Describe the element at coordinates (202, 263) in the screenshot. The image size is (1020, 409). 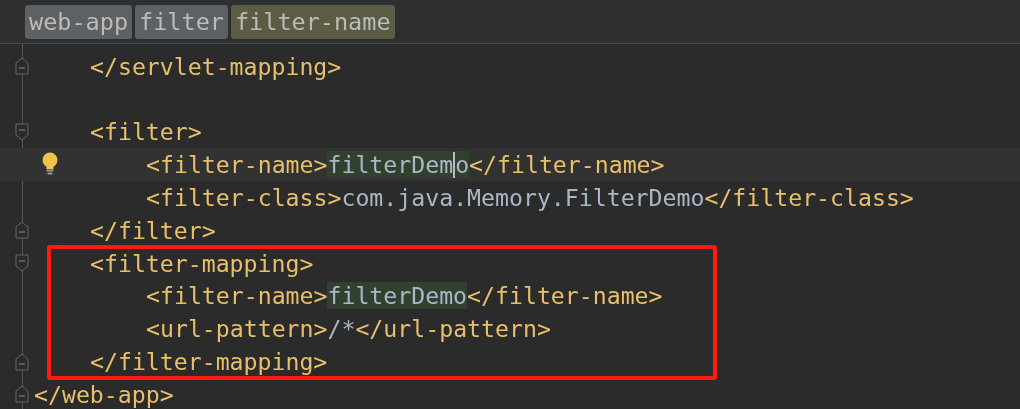
I see `xml-tag: <filter-mapping>` at that location.